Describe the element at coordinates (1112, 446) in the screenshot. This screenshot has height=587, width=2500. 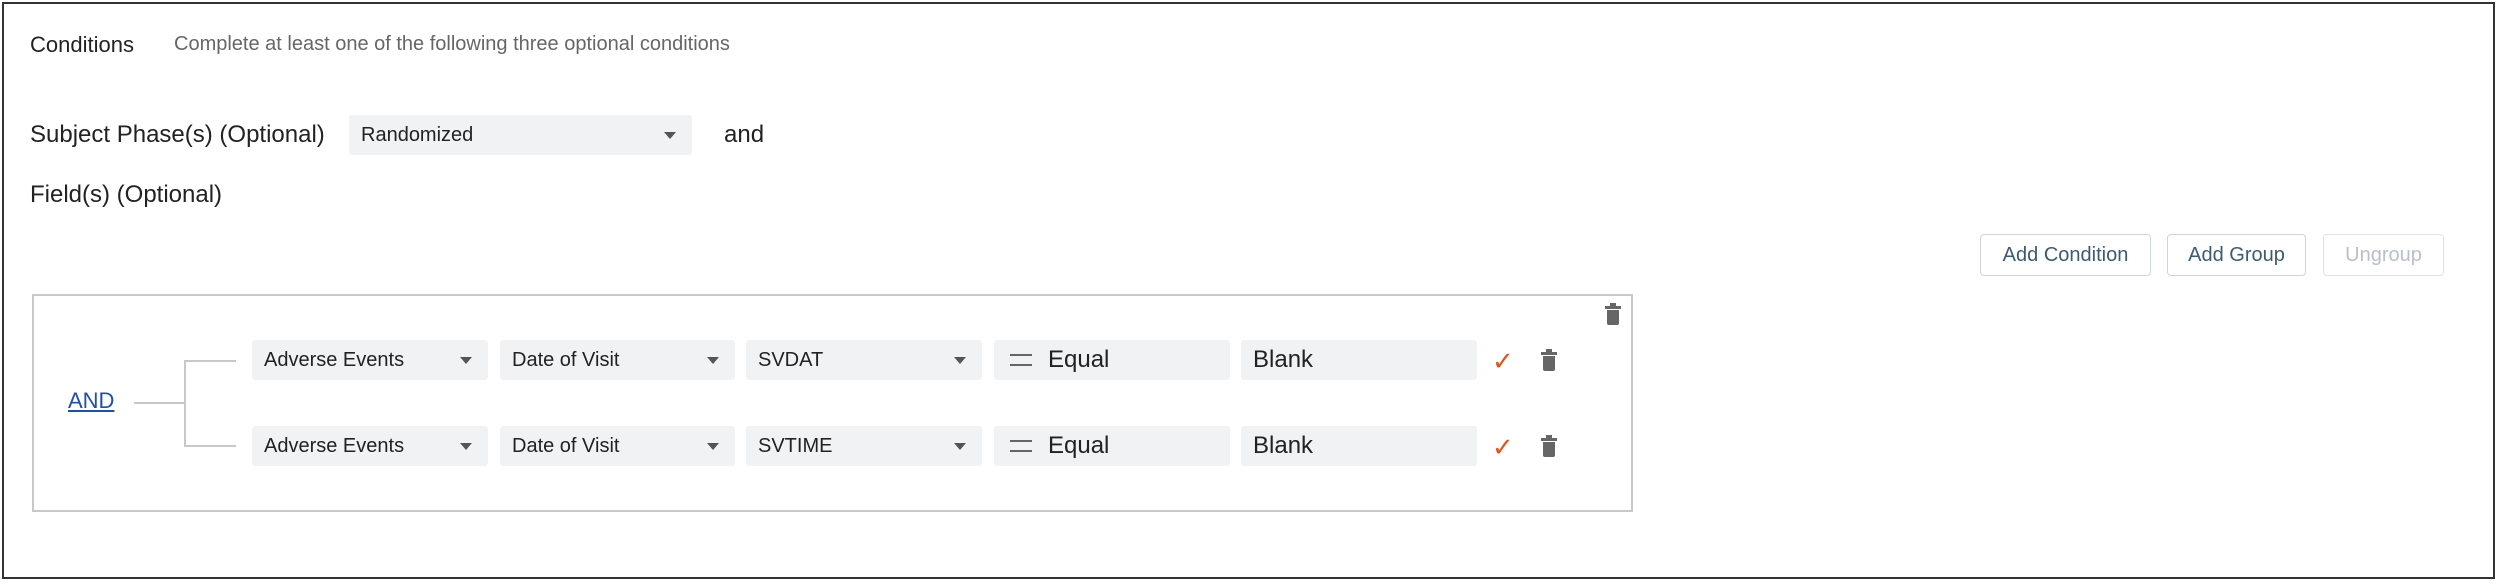
I see `condition-row-2-operator: Equal` at that location.